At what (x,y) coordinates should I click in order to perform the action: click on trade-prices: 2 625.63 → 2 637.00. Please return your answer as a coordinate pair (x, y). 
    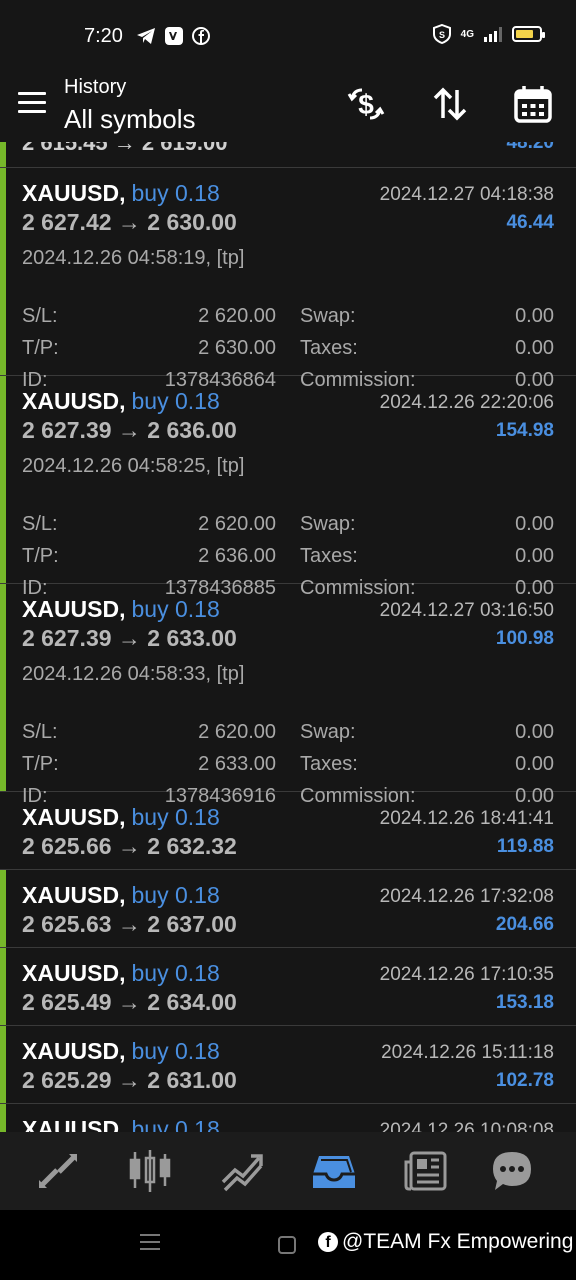
    Looking at the image, I should click on (129, 924).